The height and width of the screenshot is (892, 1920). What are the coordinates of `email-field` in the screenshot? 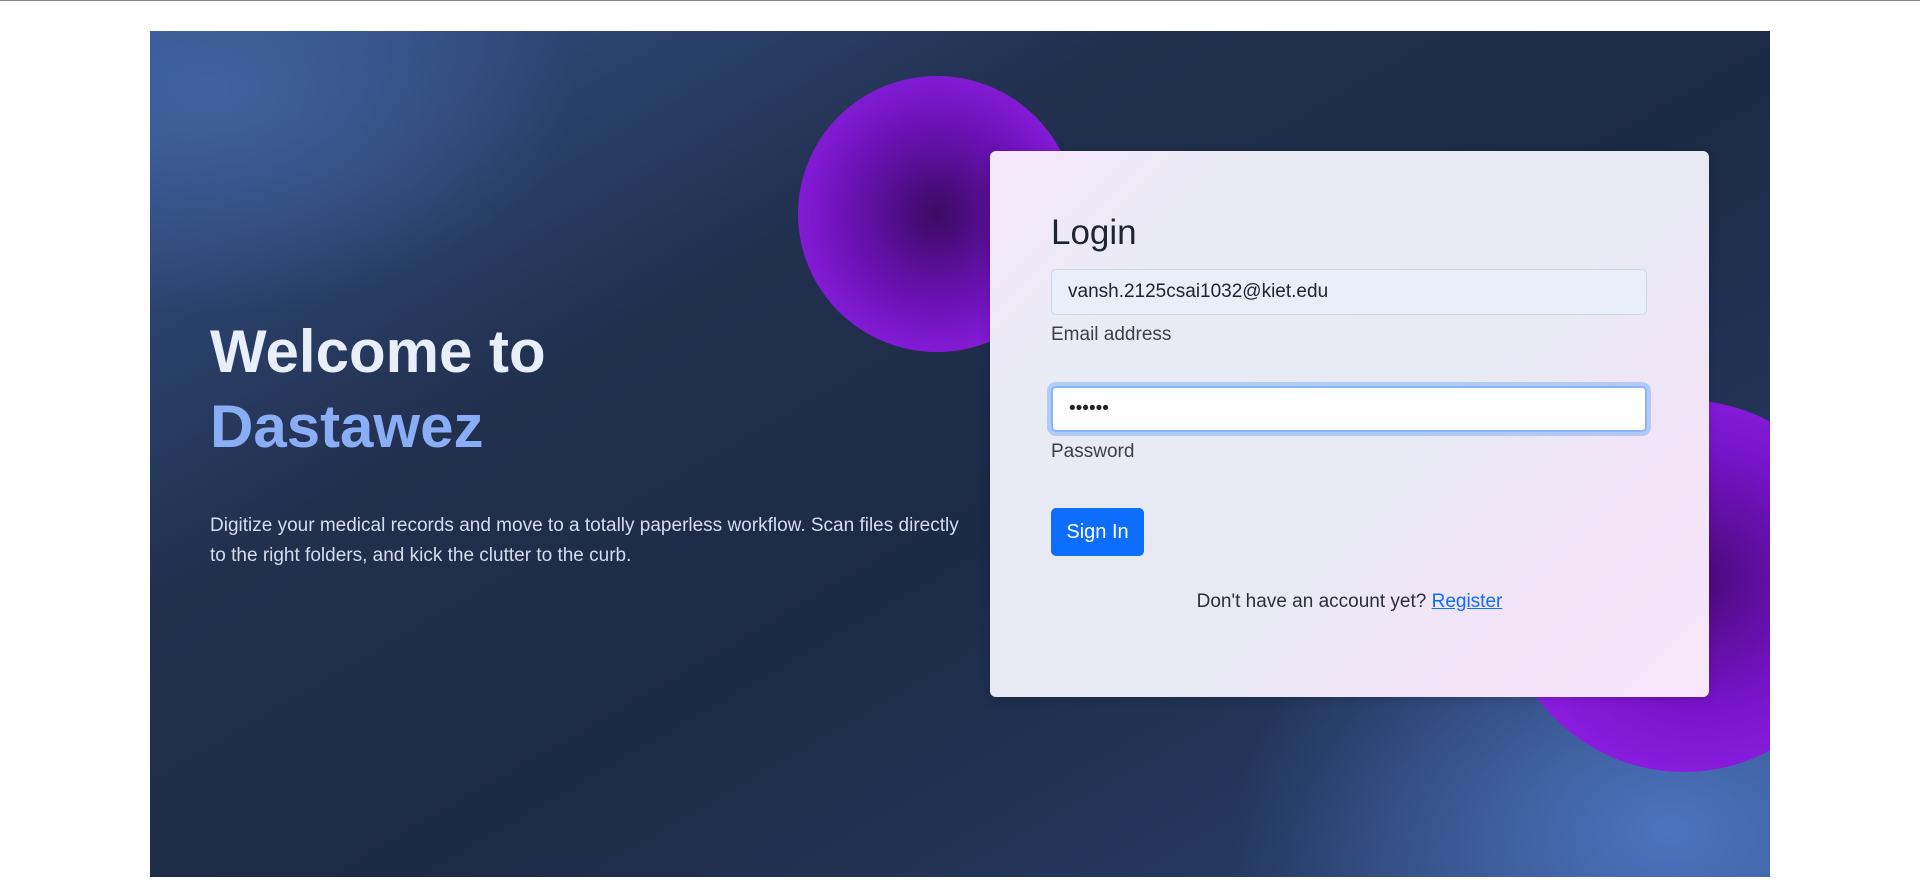 It's located at (1349, 292).